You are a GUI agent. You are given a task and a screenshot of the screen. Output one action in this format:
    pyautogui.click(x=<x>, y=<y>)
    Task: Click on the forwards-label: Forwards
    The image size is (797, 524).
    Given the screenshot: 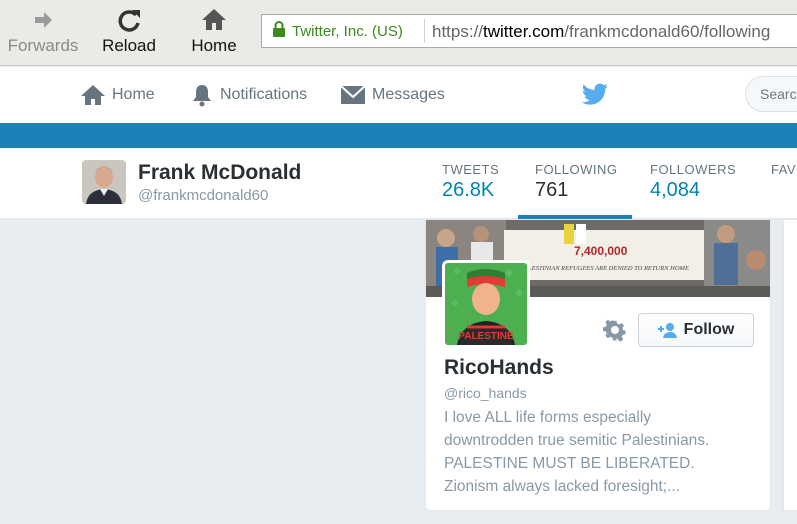 What is the action you would take?
    pyautogui.click(x=43, y=45)
    